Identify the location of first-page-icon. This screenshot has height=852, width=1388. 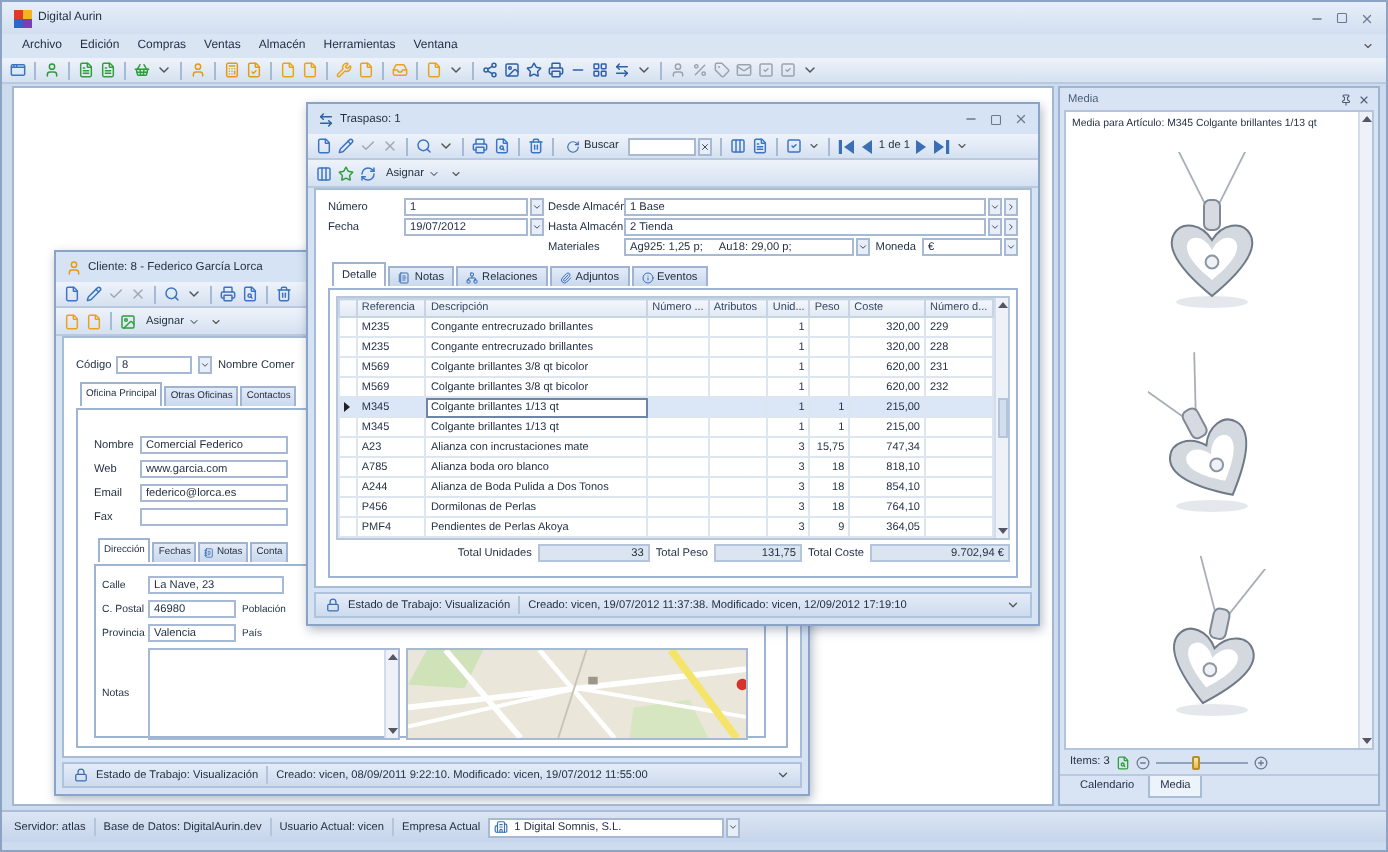
(846, 146).